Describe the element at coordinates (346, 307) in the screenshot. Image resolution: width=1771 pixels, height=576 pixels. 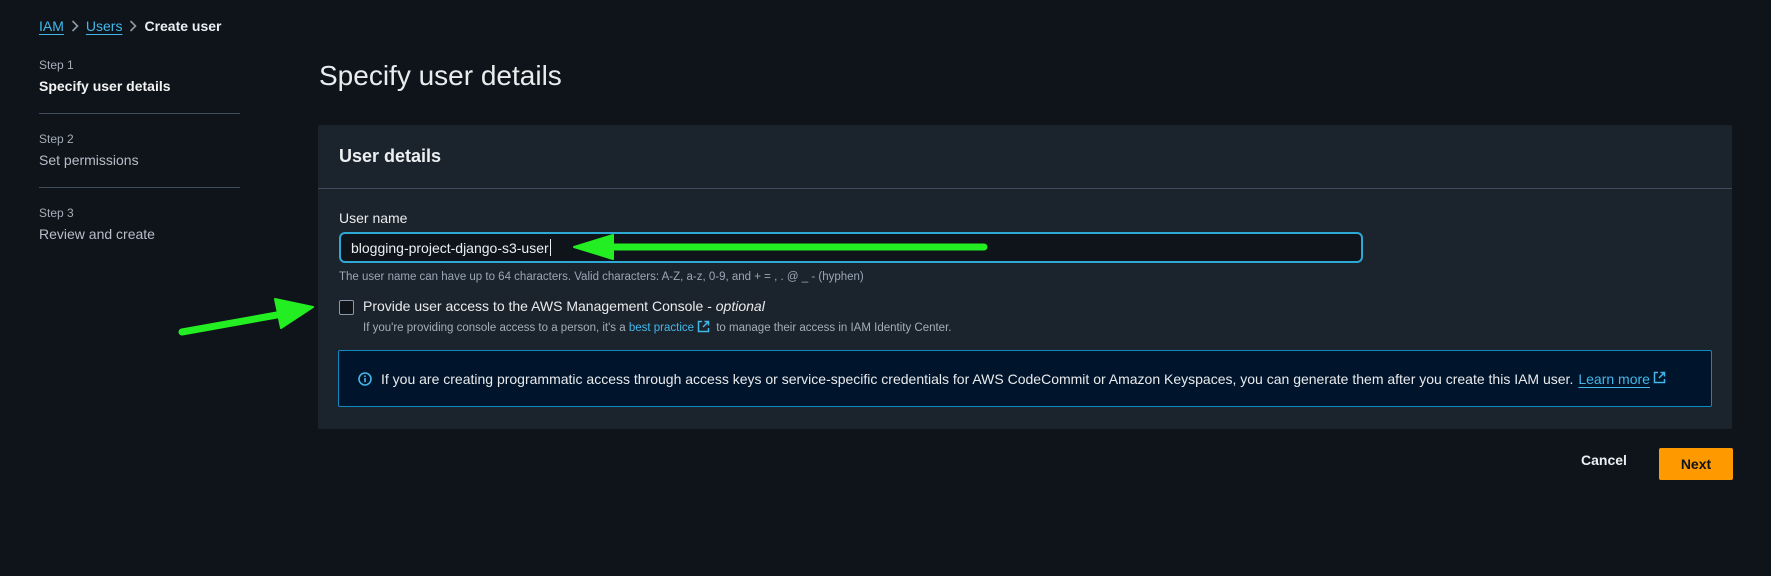
I see `console-access-checkbox` at that location.